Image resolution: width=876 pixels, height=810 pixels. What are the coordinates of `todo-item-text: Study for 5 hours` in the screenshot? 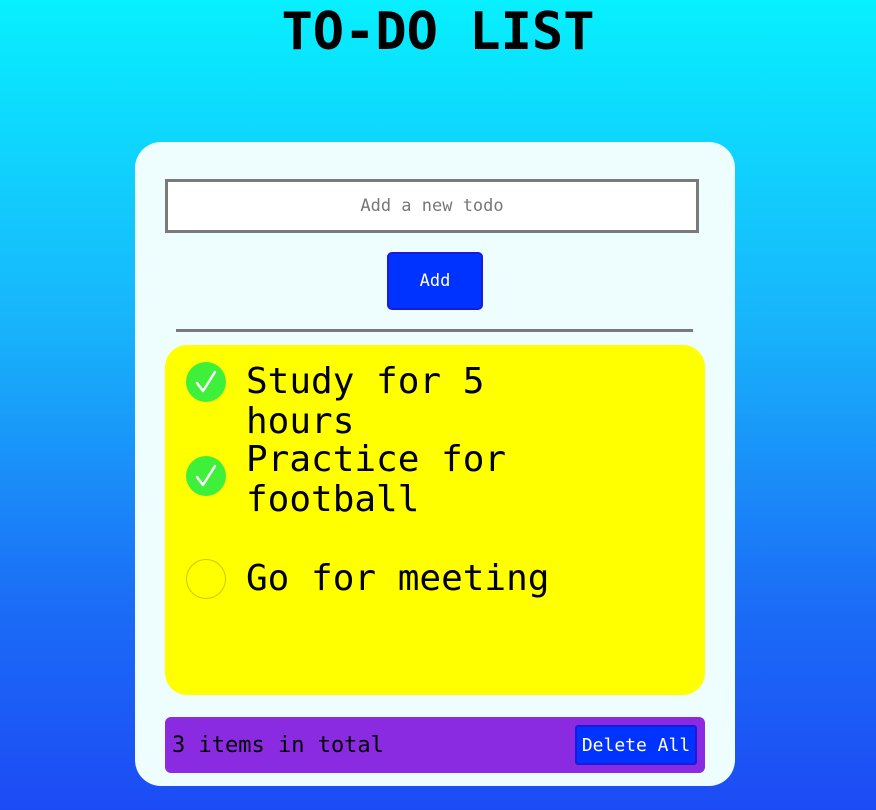 It's located at (411, 402).